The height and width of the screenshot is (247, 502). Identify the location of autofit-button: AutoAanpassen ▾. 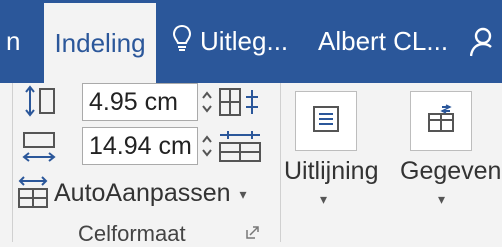
(150, 193).